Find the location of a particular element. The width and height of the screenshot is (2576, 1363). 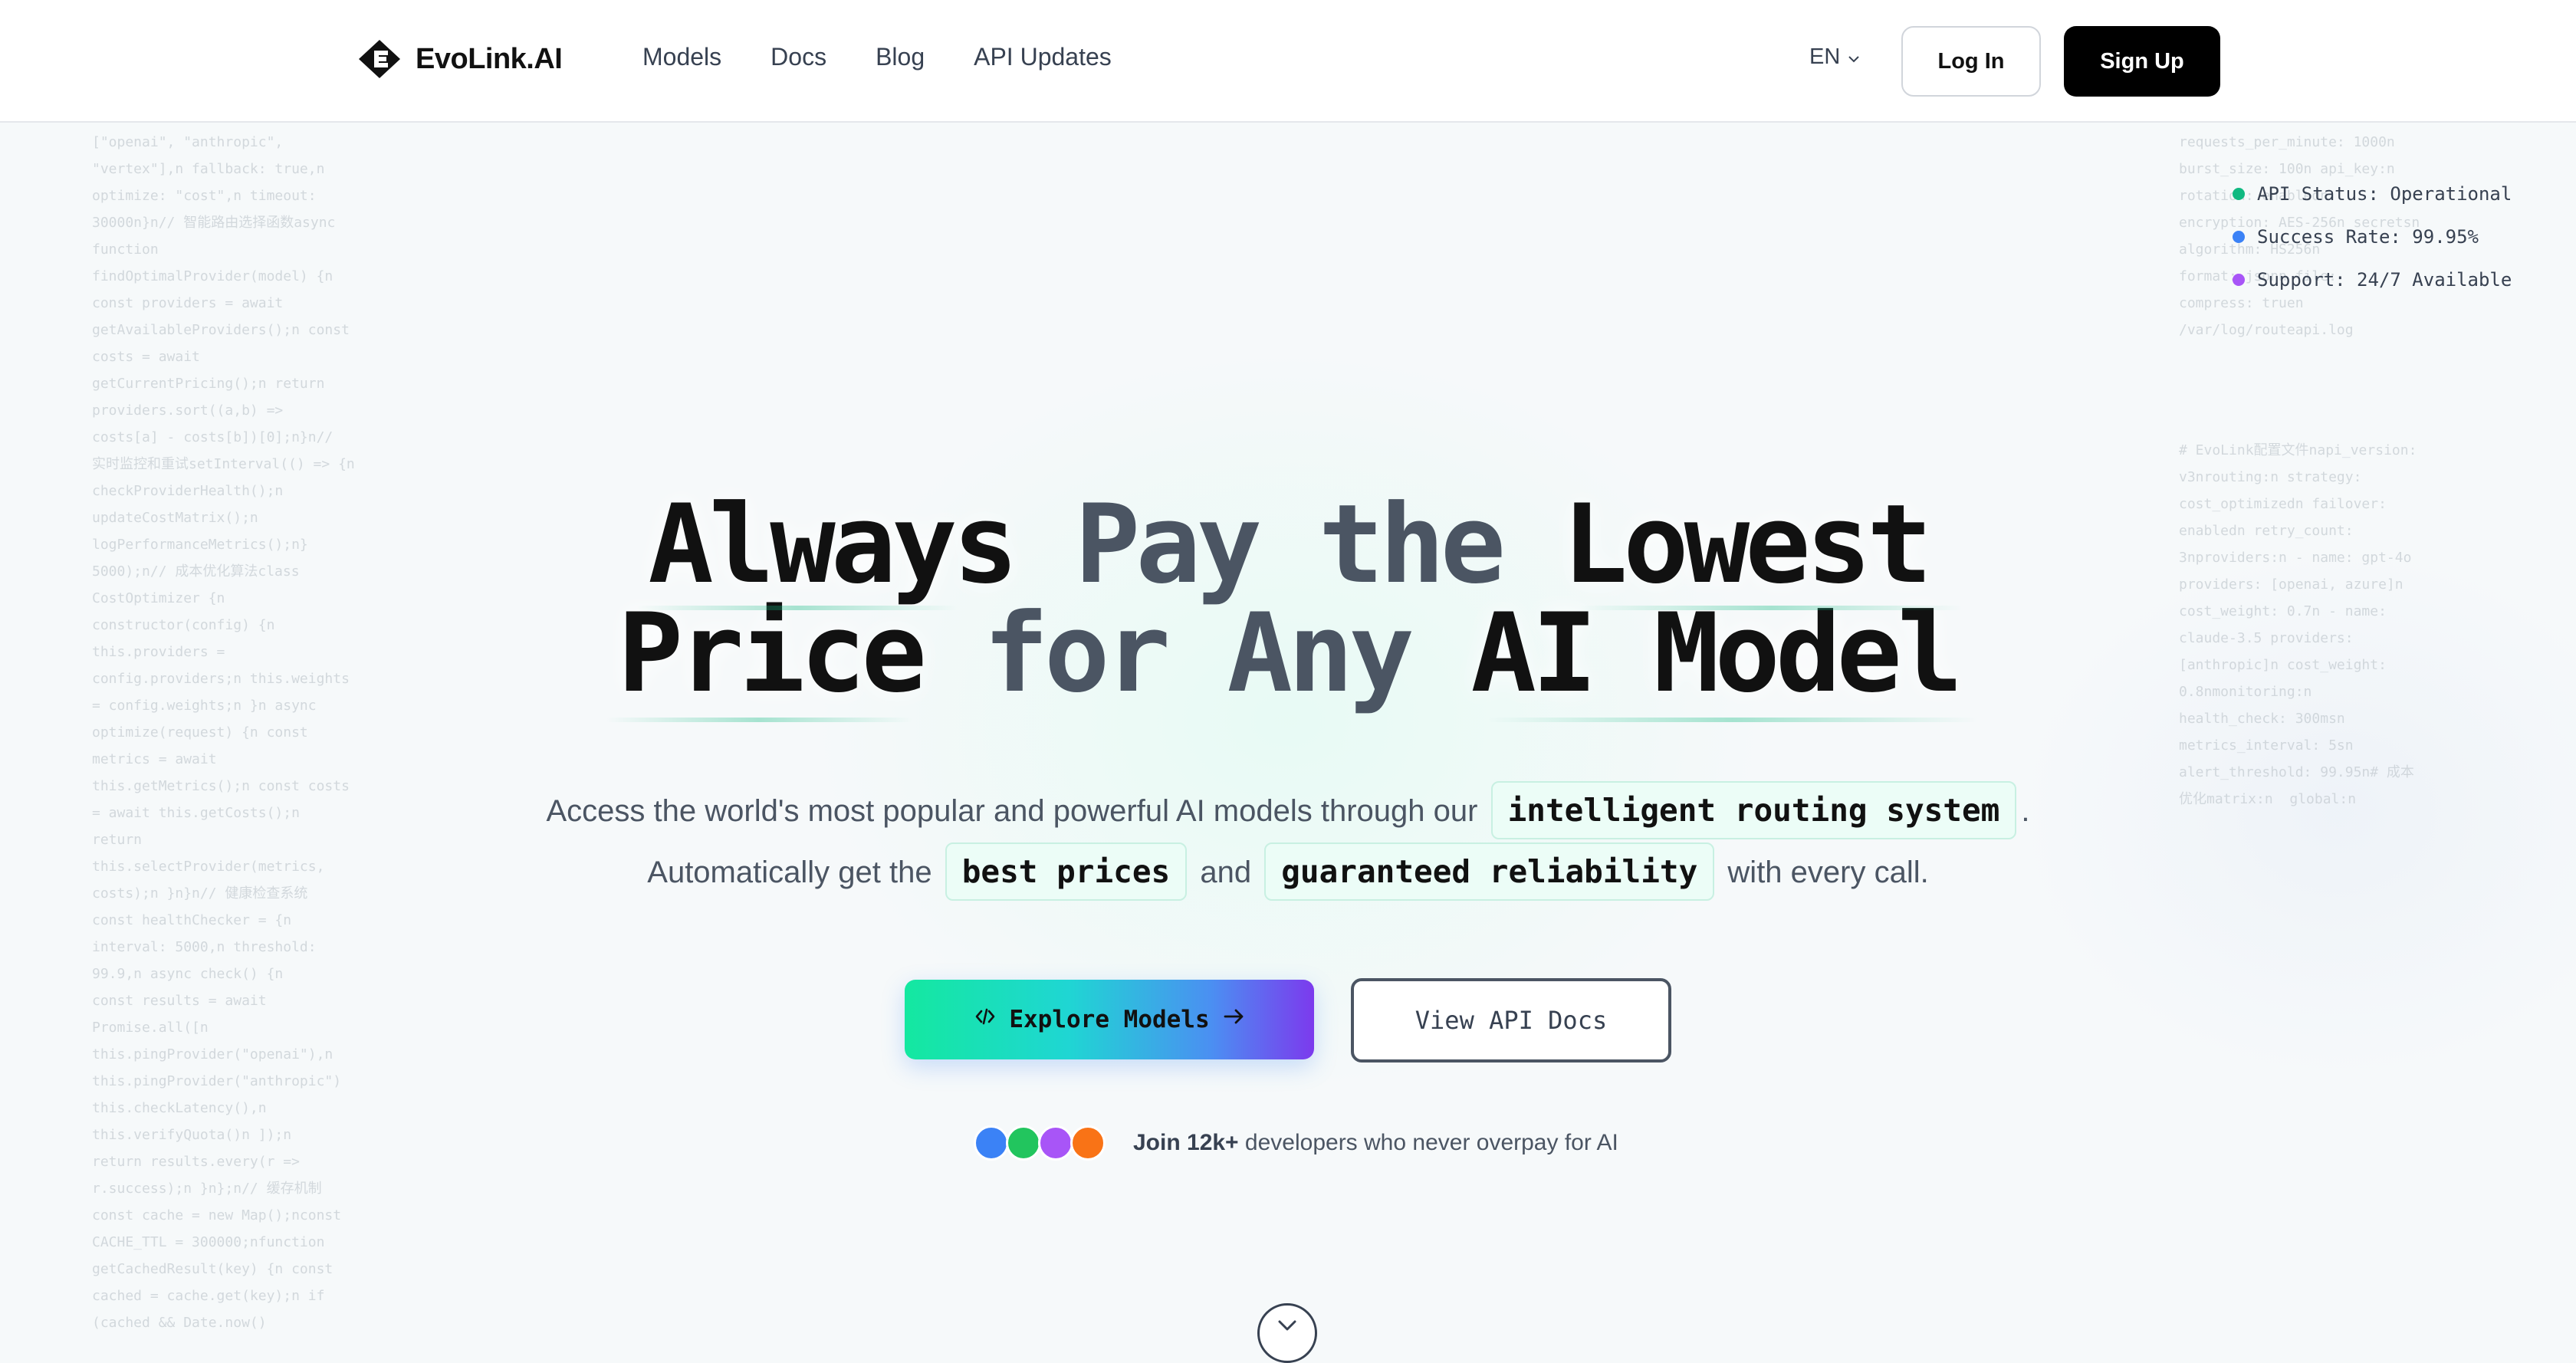

scroll-down-button is located at coordinates (1287, 1333).